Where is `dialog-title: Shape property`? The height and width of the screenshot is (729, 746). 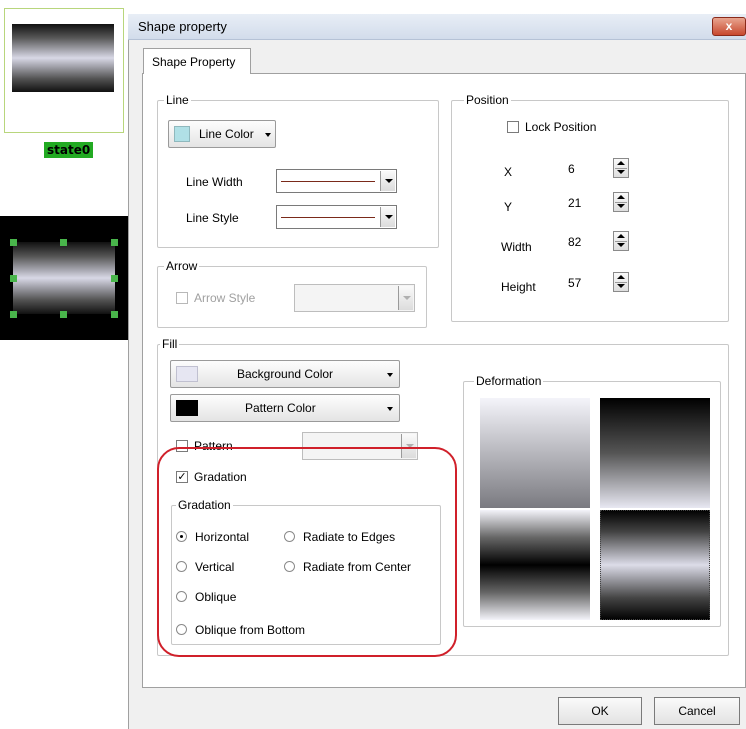
dialog-title: Shape property is located at coordinates (182, 26).